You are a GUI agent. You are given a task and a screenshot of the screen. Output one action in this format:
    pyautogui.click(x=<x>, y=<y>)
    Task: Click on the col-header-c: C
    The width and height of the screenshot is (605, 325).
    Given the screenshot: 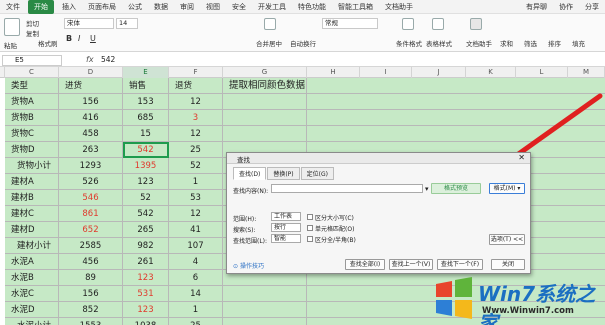 What is the action you would take?
    pyautogui.click(x=32, y=72)
    